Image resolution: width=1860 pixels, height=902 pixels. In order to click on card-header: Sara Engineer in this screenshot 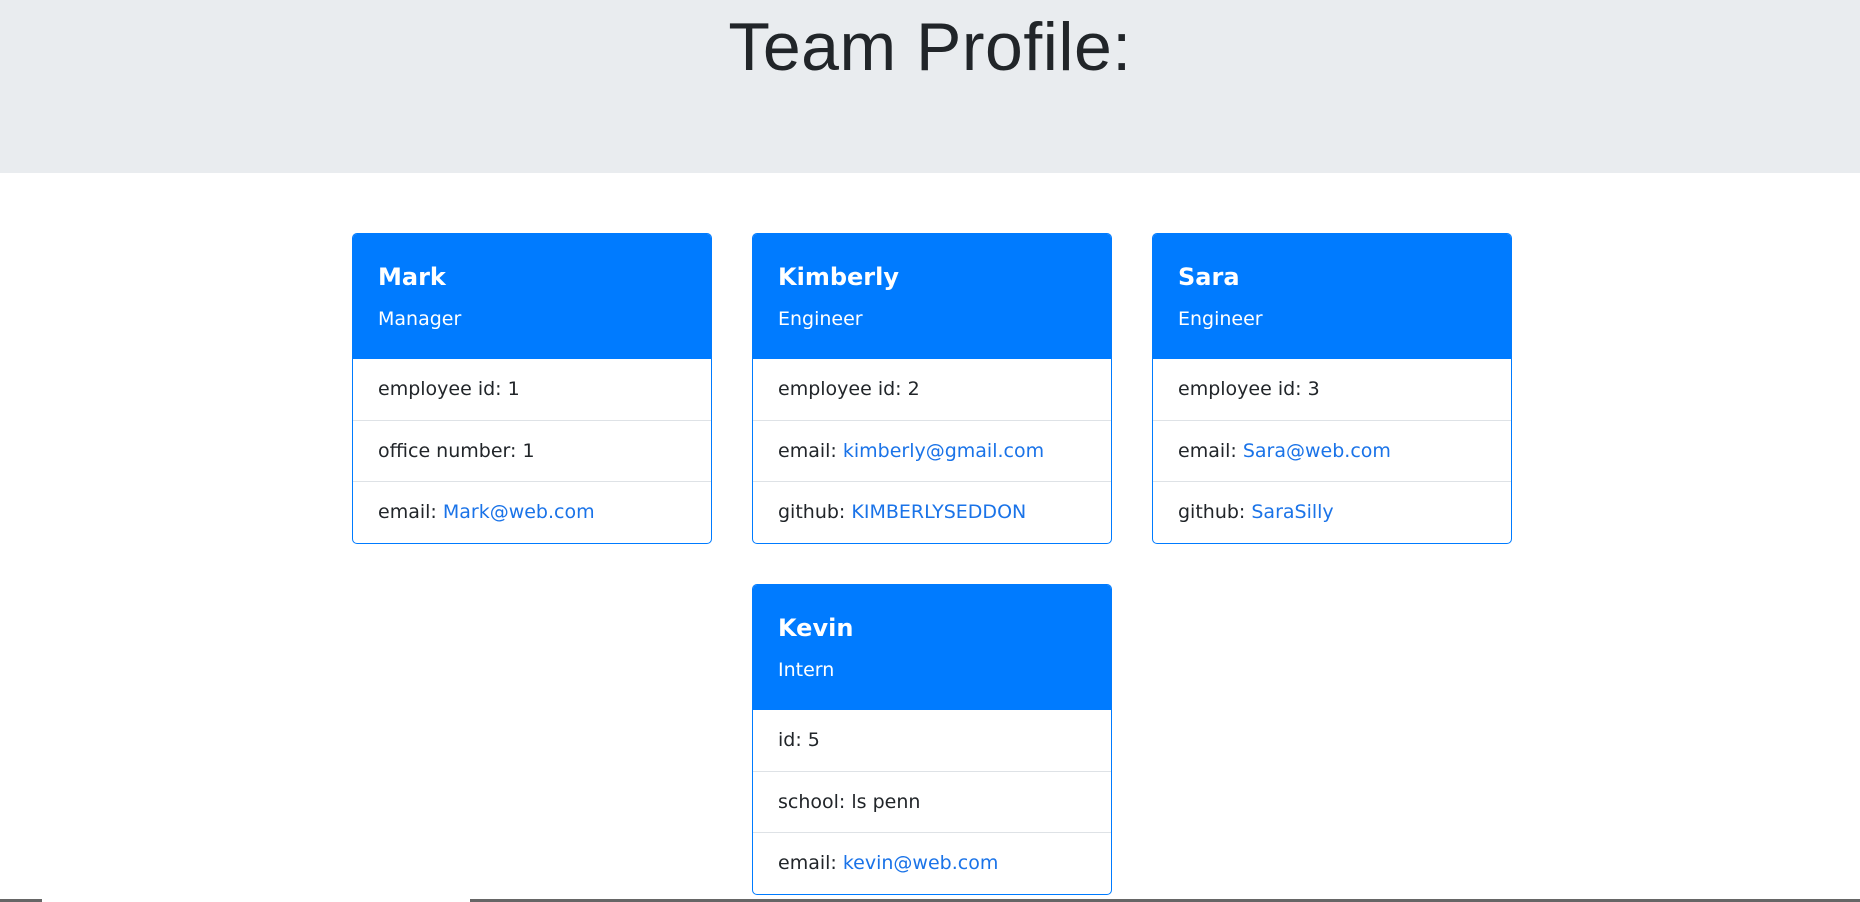, I will do `click(1332, 296)`.